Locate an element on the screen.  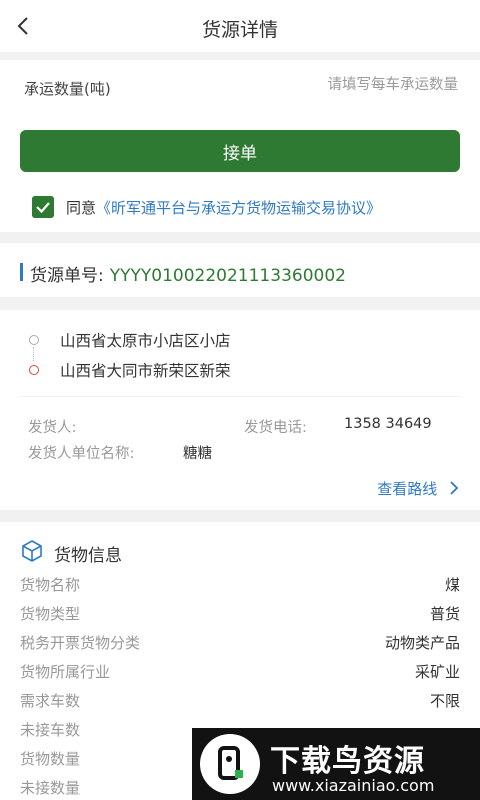
cargo-label: 货物类型 is located at coordinates (50, 614).